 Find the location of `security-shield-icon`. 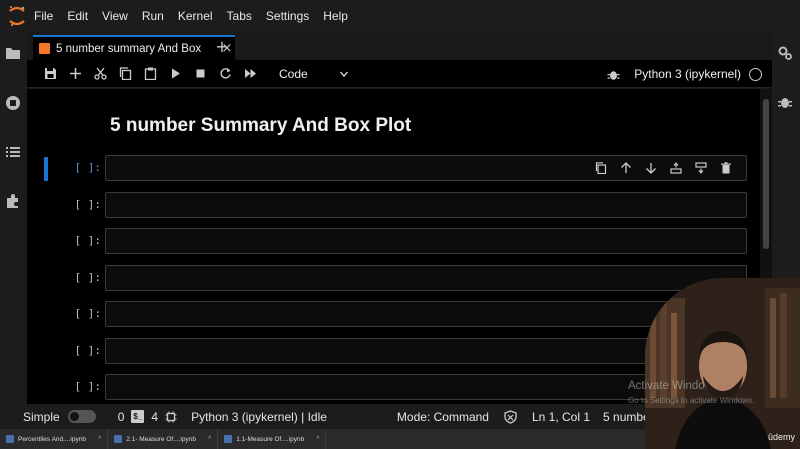

security-shield-icon is located at coordinates (510, 416).